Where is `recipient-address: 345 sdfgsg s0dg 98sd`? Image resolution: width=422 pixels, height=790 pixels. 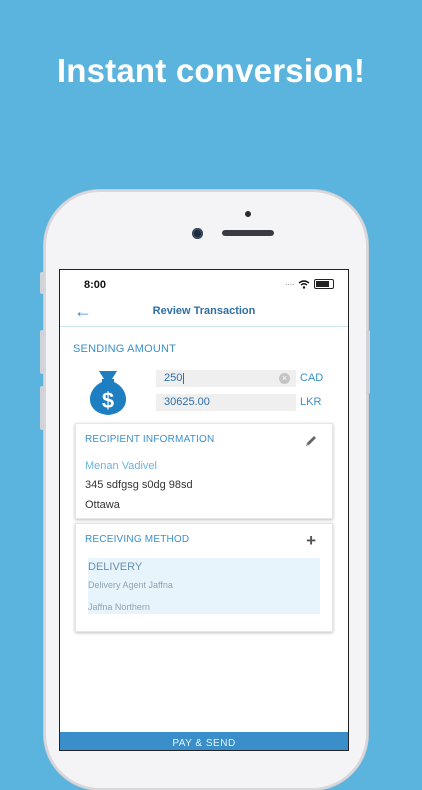 recipient-address: 345 sdfgsg s0dg 98sd is located at coordinates (139, 485).